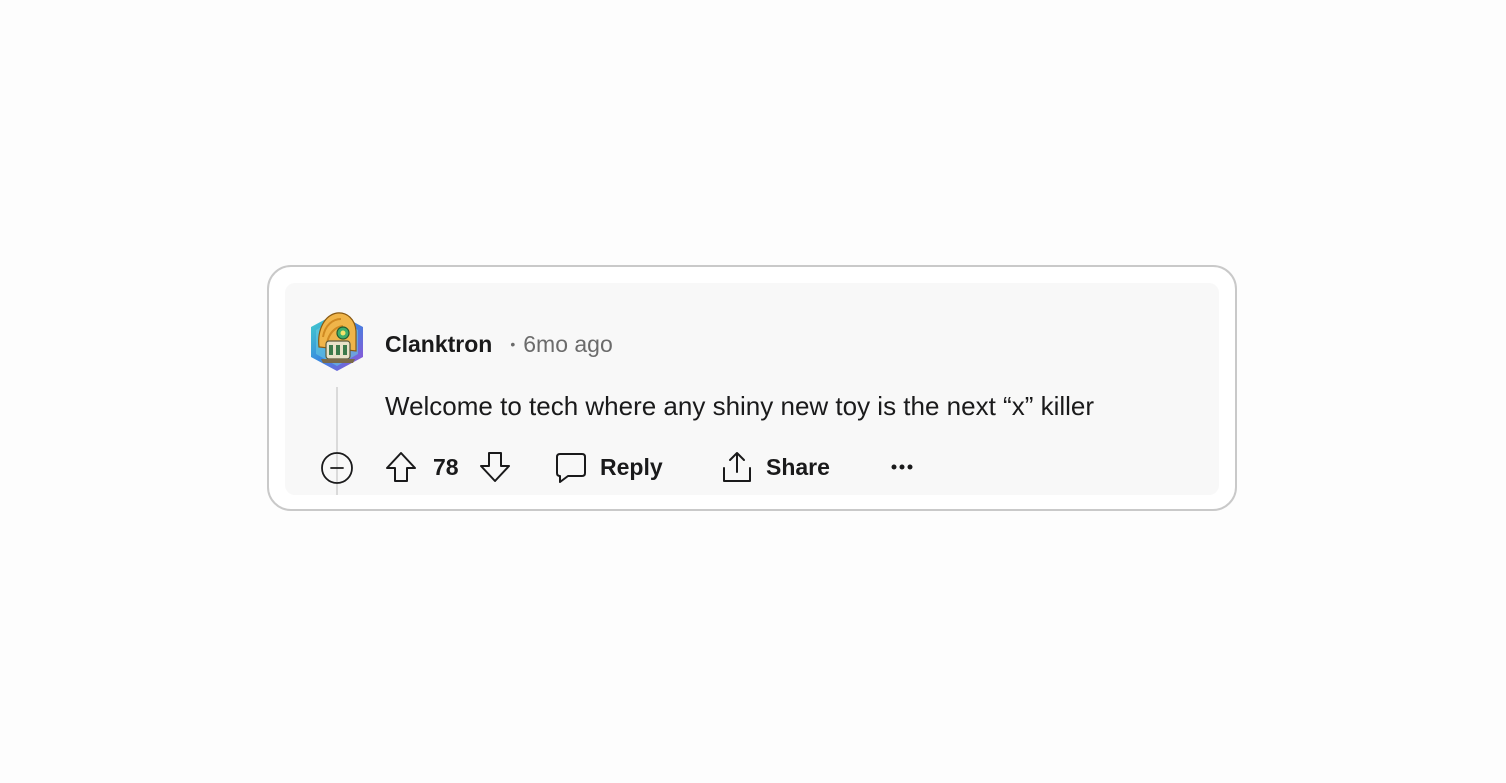 The image size is (1506, 783). I want to click on share-button: Share, so click(775, 467).